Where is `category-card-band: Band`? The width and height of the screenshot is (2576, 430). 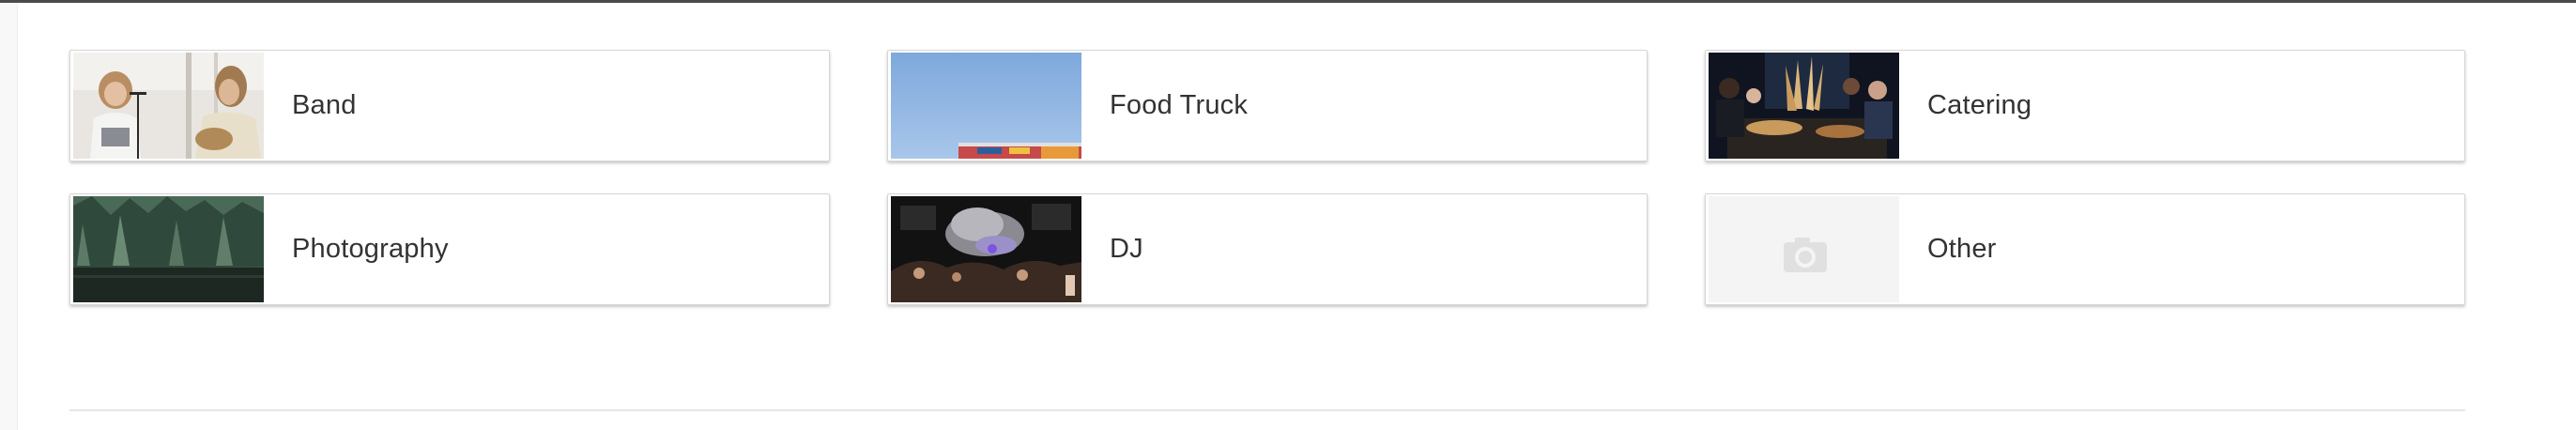 category-card-band: Band is located at coordinates (450, 105).